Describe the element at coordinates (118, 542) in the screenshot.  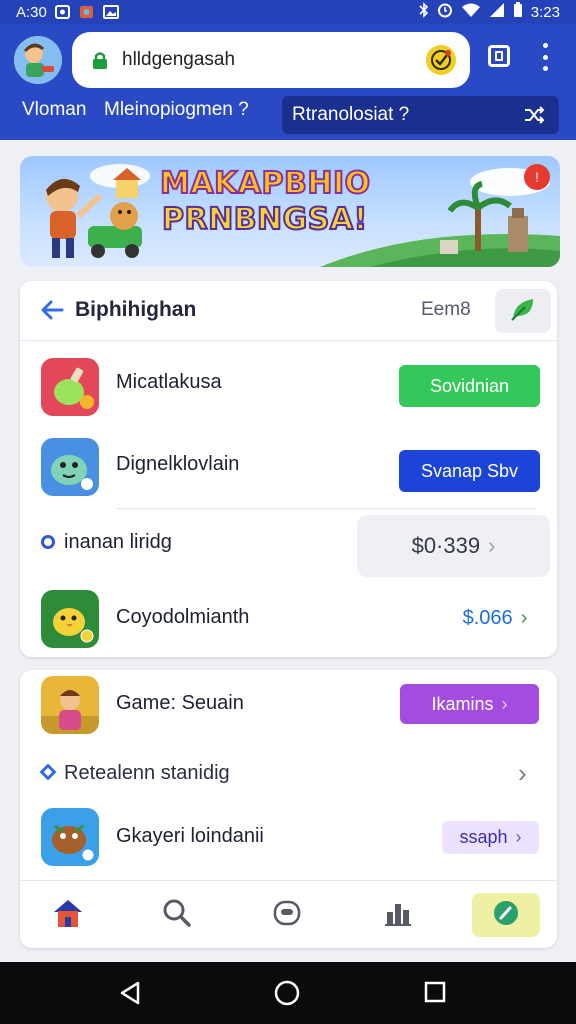
I see `row-label: inanan liridg` at that location.